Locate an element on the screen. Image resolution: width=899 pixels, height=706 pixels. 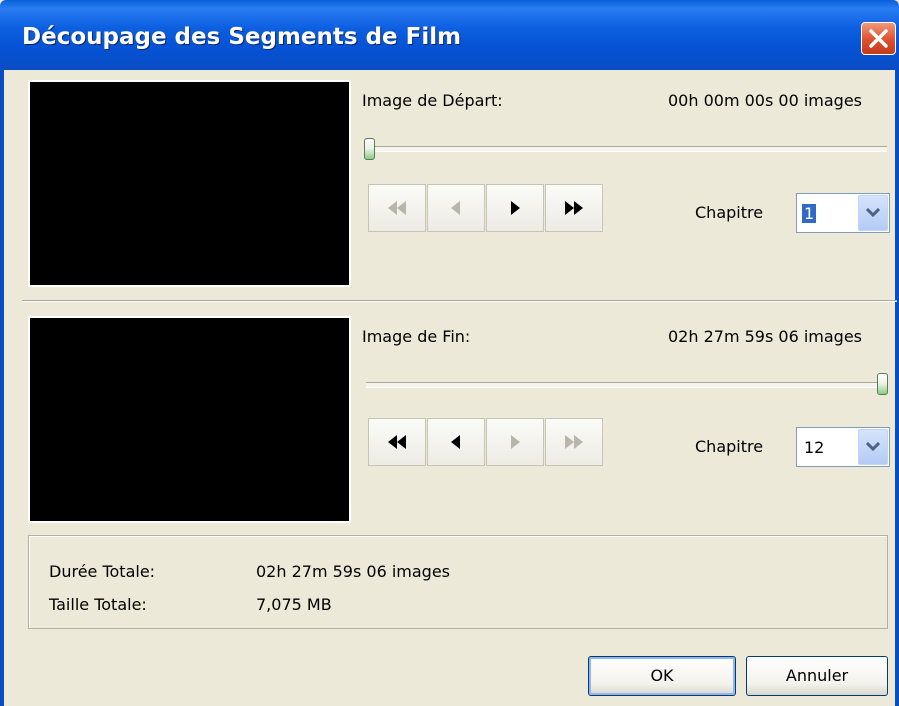
start-slider-track is located at coordinates (626, 149).